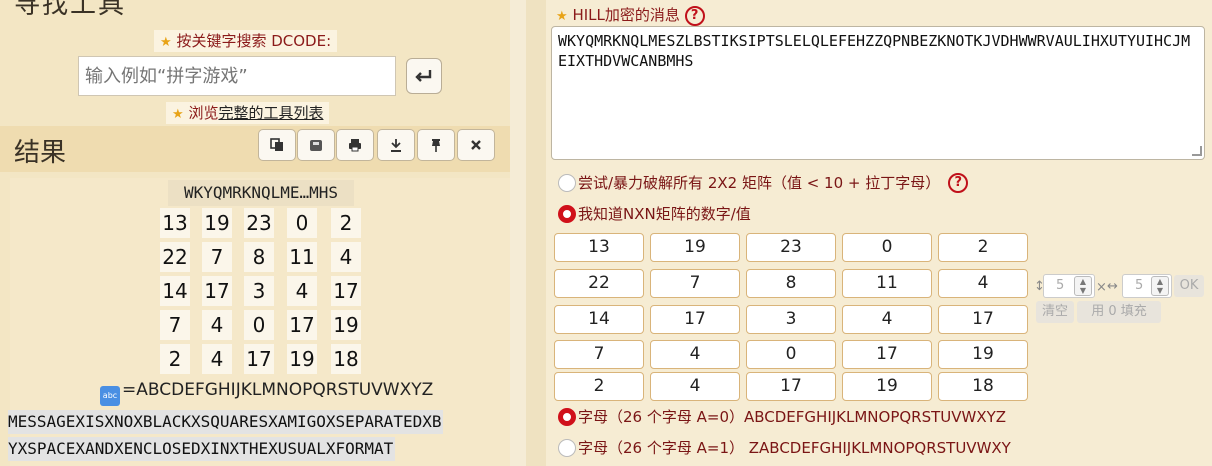 The width and height of the screenshot is (1212, 466). Describe the element at coordinates (567, 182) in the screenshot. I see `radio-bruteforce` at that location.